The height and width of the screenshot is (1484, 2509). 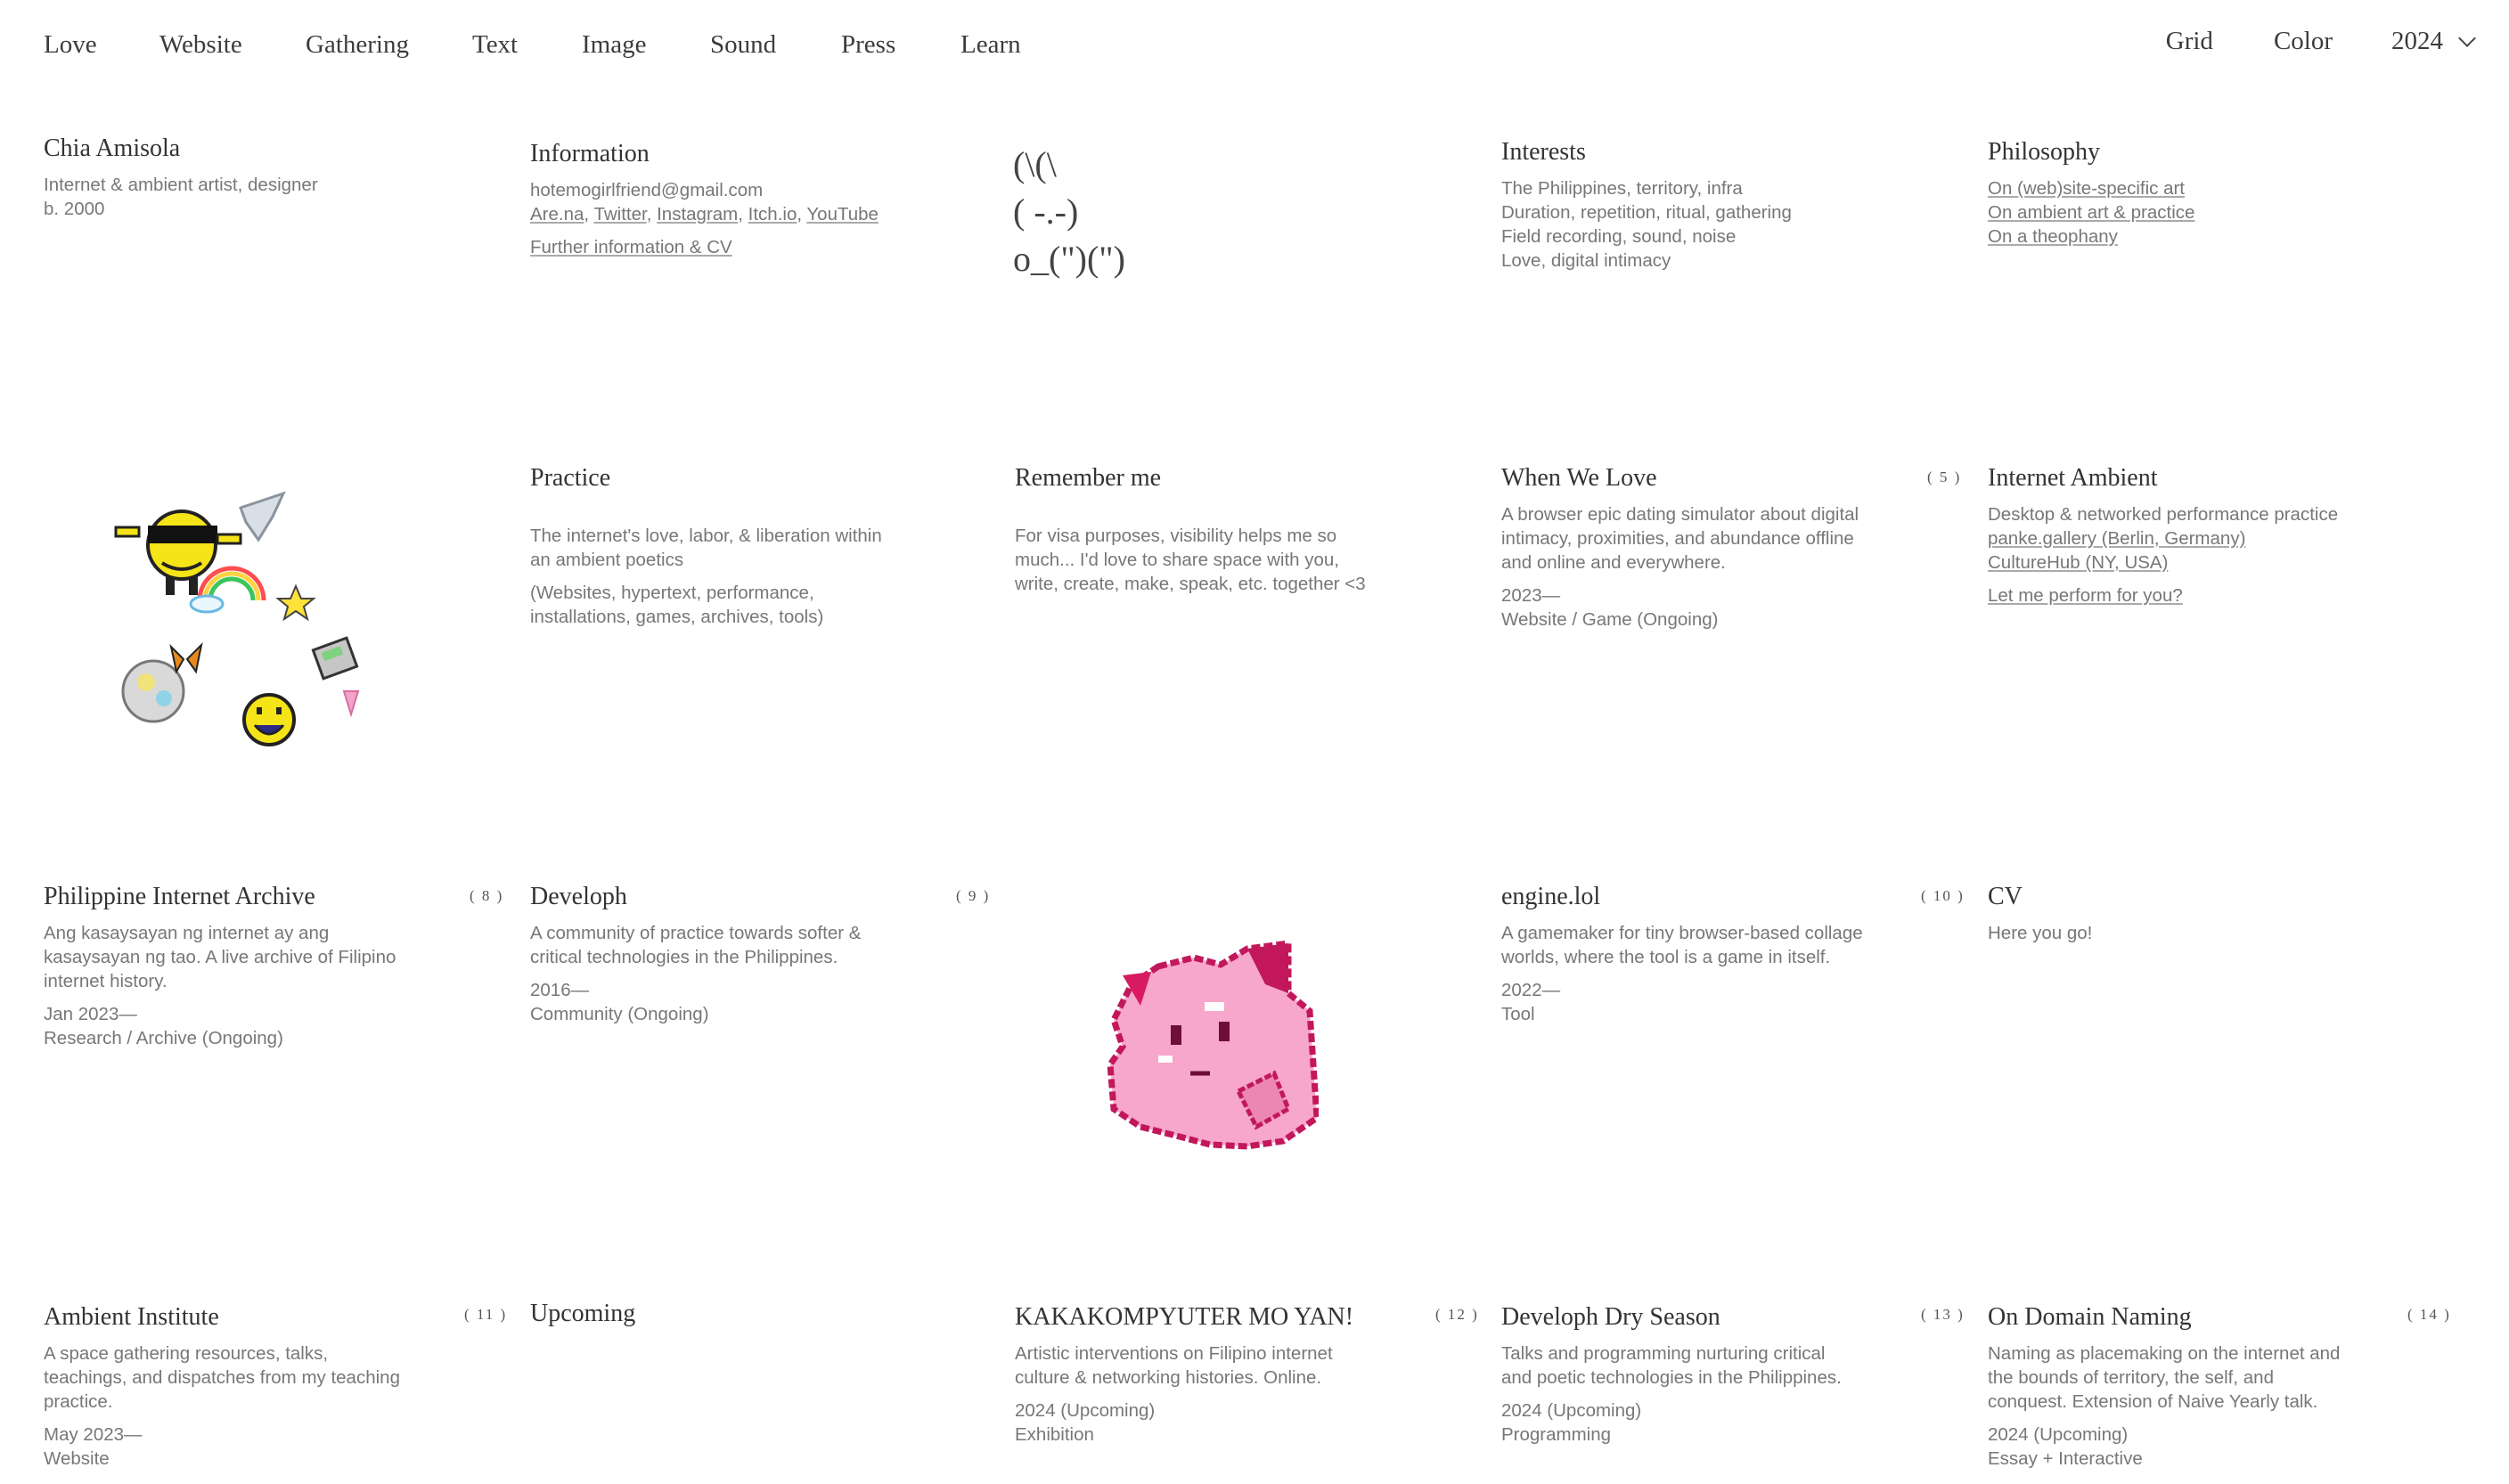 I want to click on project-desc: A community of practice towards softer &, so click(x=696, y=933).